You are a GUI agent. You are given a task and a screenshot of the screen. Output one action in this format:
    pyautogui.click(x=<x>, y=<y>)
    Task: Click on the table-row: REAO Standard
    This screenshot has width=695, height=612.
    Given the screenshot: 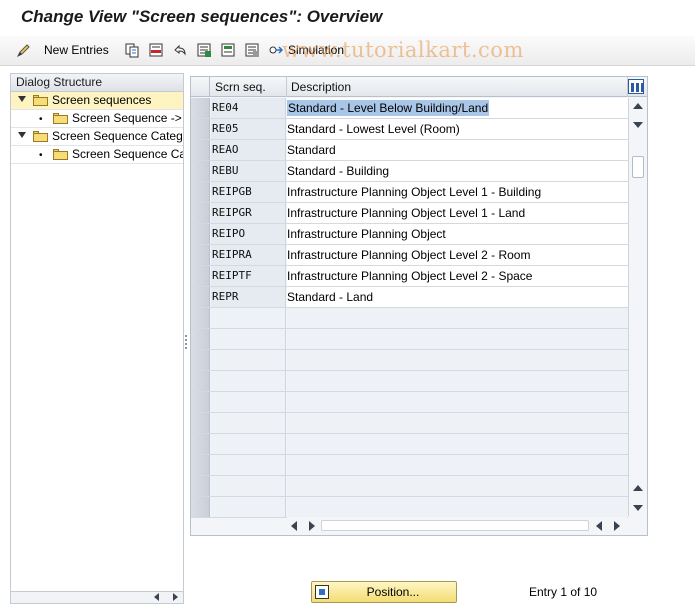 What is the action you would take?
    pyautogui.click(x=409, y=150)
    